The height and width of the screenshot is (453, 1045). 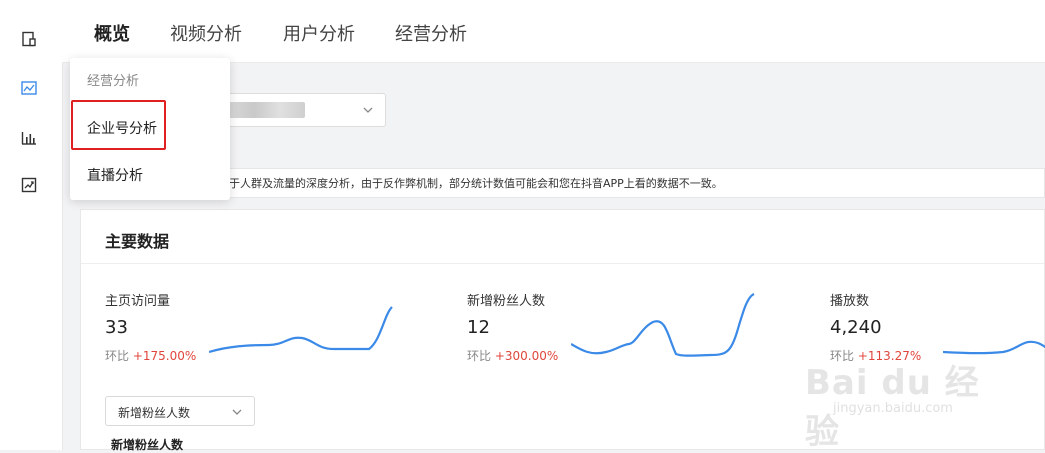 What do you see at coordinates (431, 33) in the screenshot?
I see `tab-business-analysis: 经营分析` at bounding box center [431, 33].